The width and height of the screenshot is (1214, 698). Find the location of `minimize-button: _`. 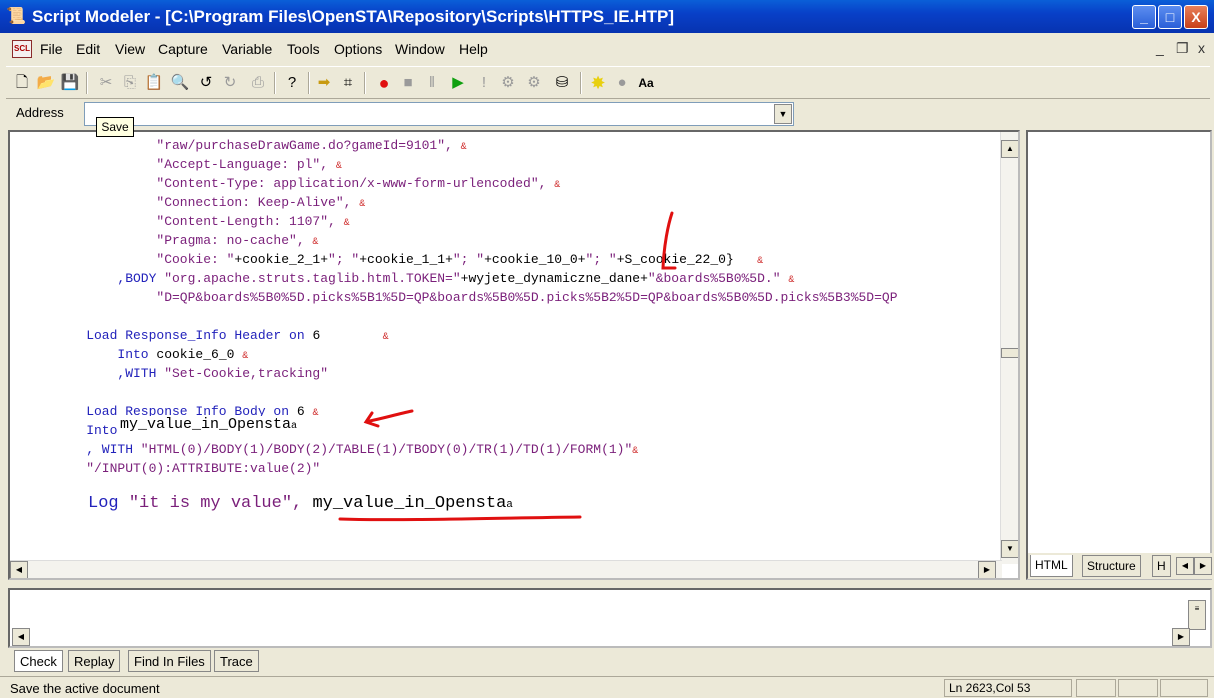

minimize-button: _ is located at coordinates (1144, 17).